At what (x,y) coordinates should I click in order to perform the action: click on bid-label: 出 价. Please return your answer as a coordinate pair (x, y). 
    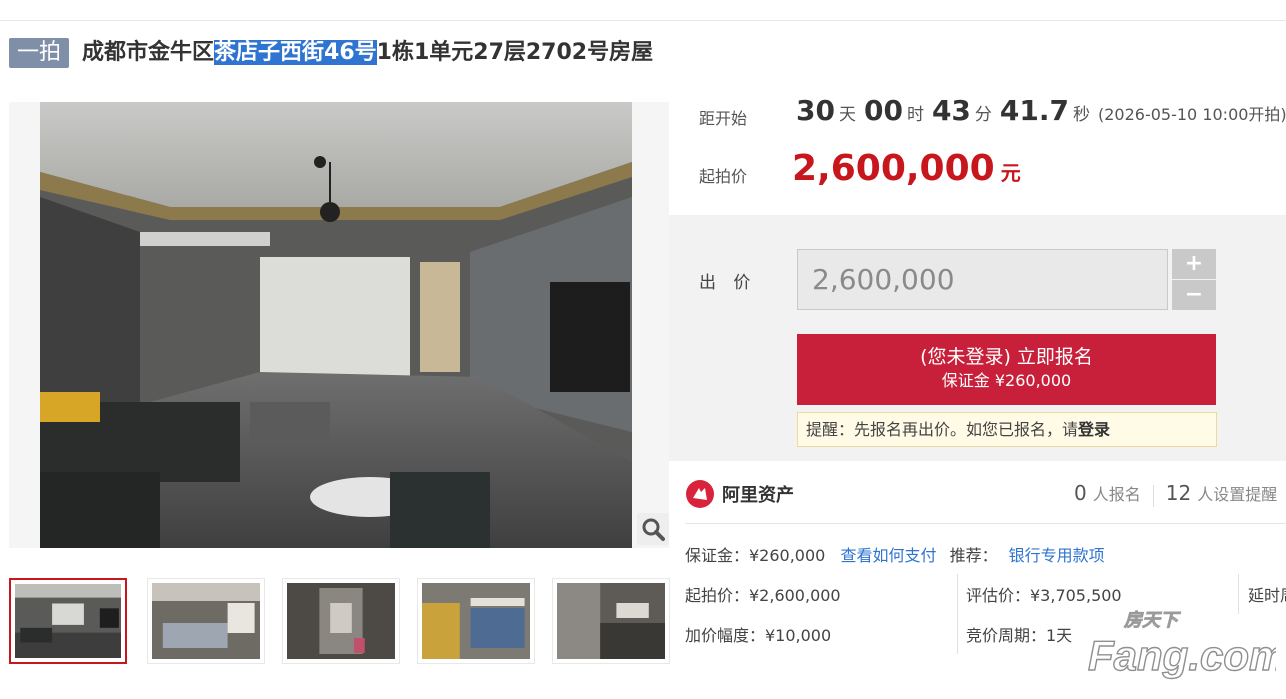
    Looking at the image, I should click on (728, 283).